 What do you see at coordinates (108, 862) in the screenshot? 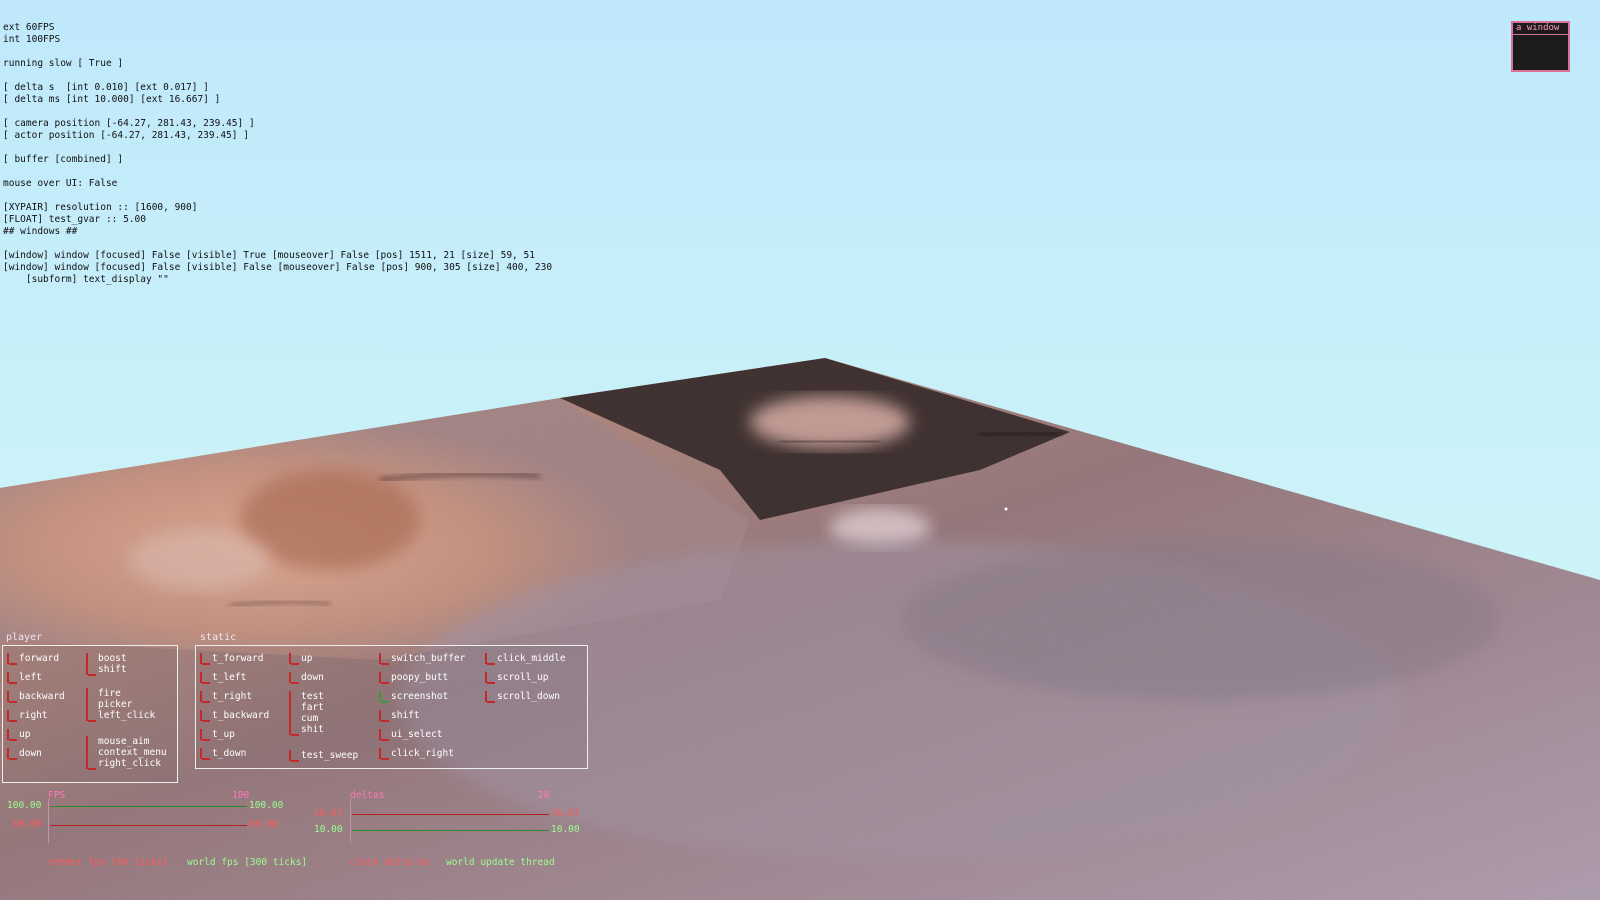
I see `fps-footer-render: render fps [60 ticks]` at bounding box center [108, 862].